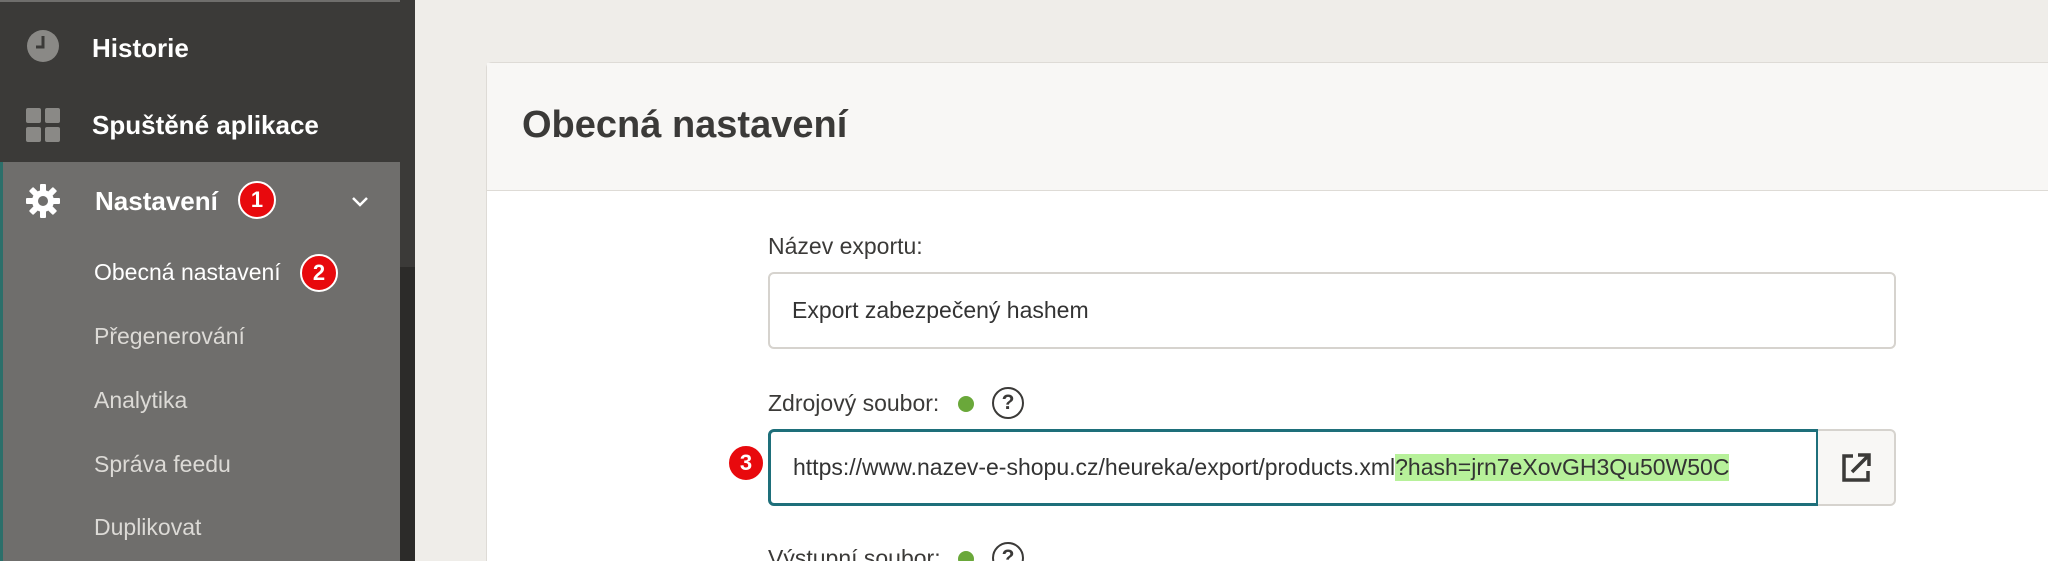  What do you see at coordinates (360, 202) in the screenshot?
I see `chevron-down-icon` at bounding box center [360, 202].